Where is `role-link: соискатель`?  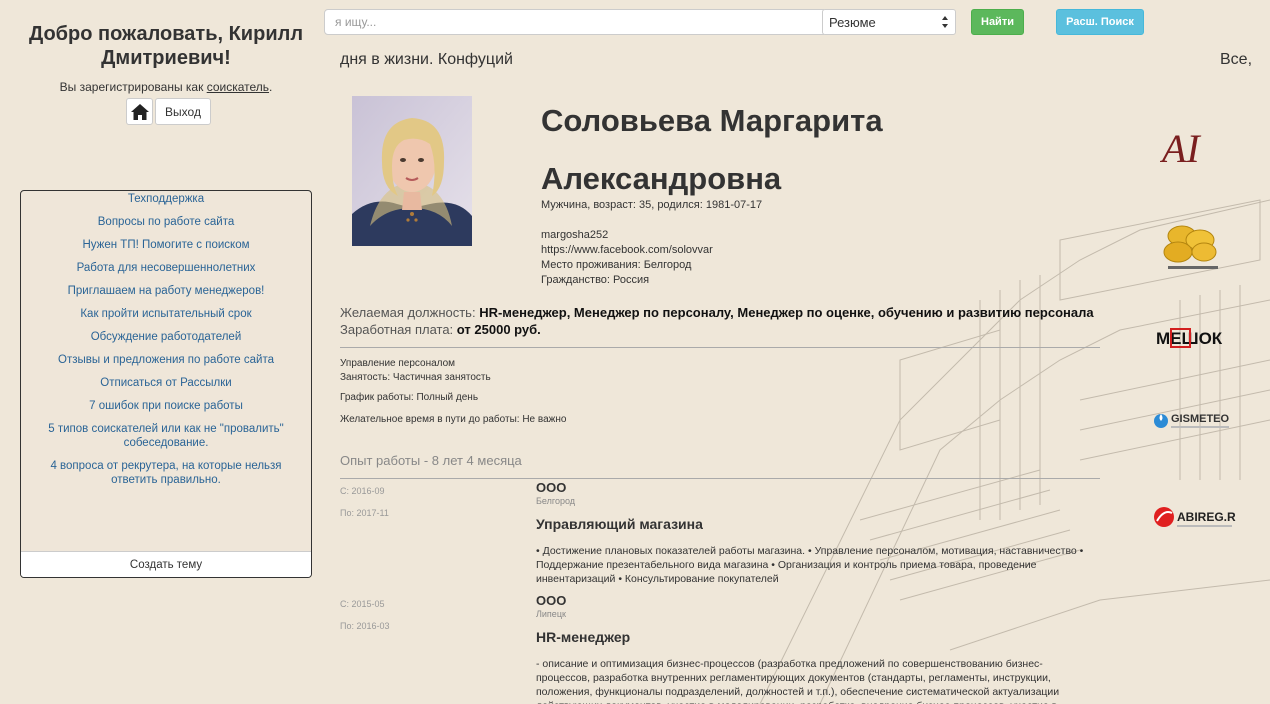
role-link: соискатель is located at coordinates (238, 87).